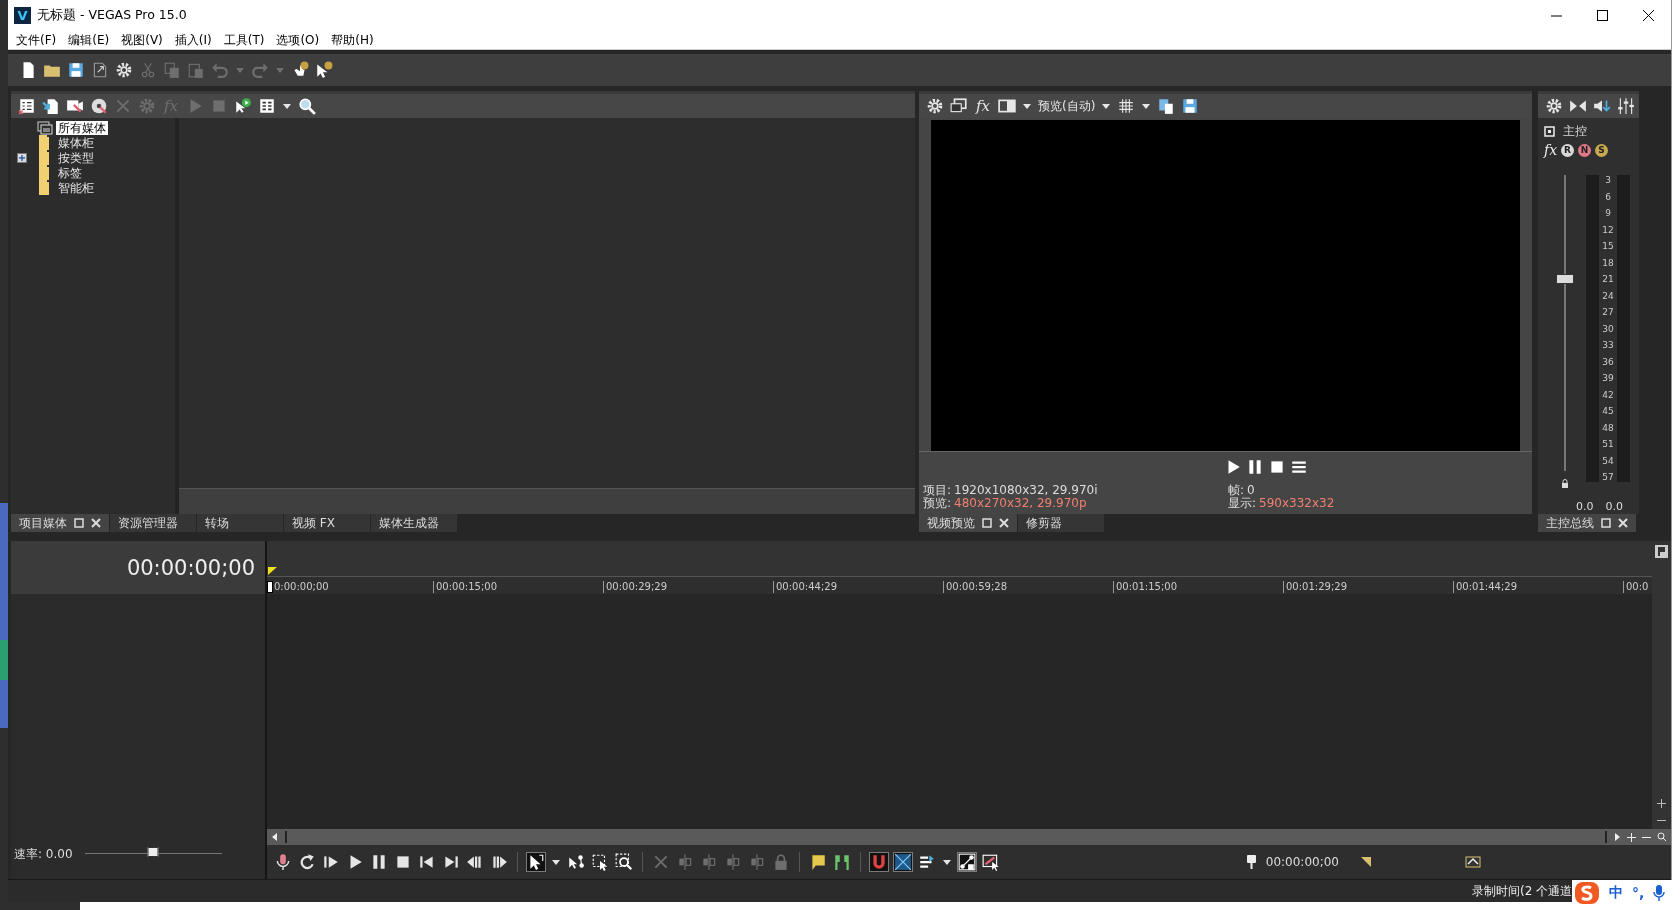 This screenshot has height=910, width=1680. I want to click on region-icon, so click(842, 862).